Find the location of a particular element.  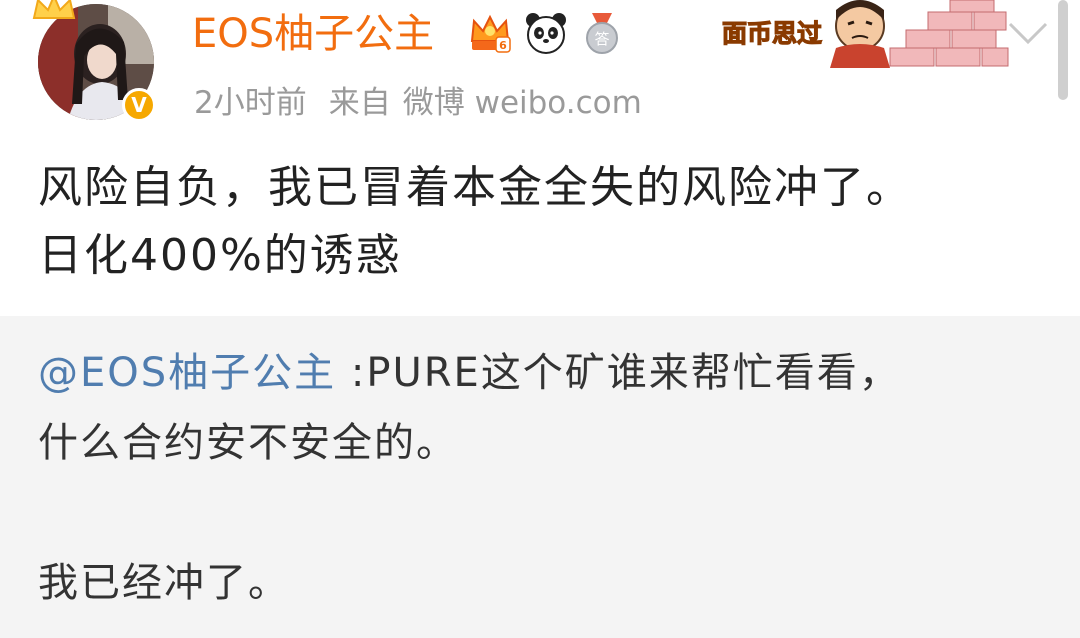

panda-icon is located at coordinates (546, 33).